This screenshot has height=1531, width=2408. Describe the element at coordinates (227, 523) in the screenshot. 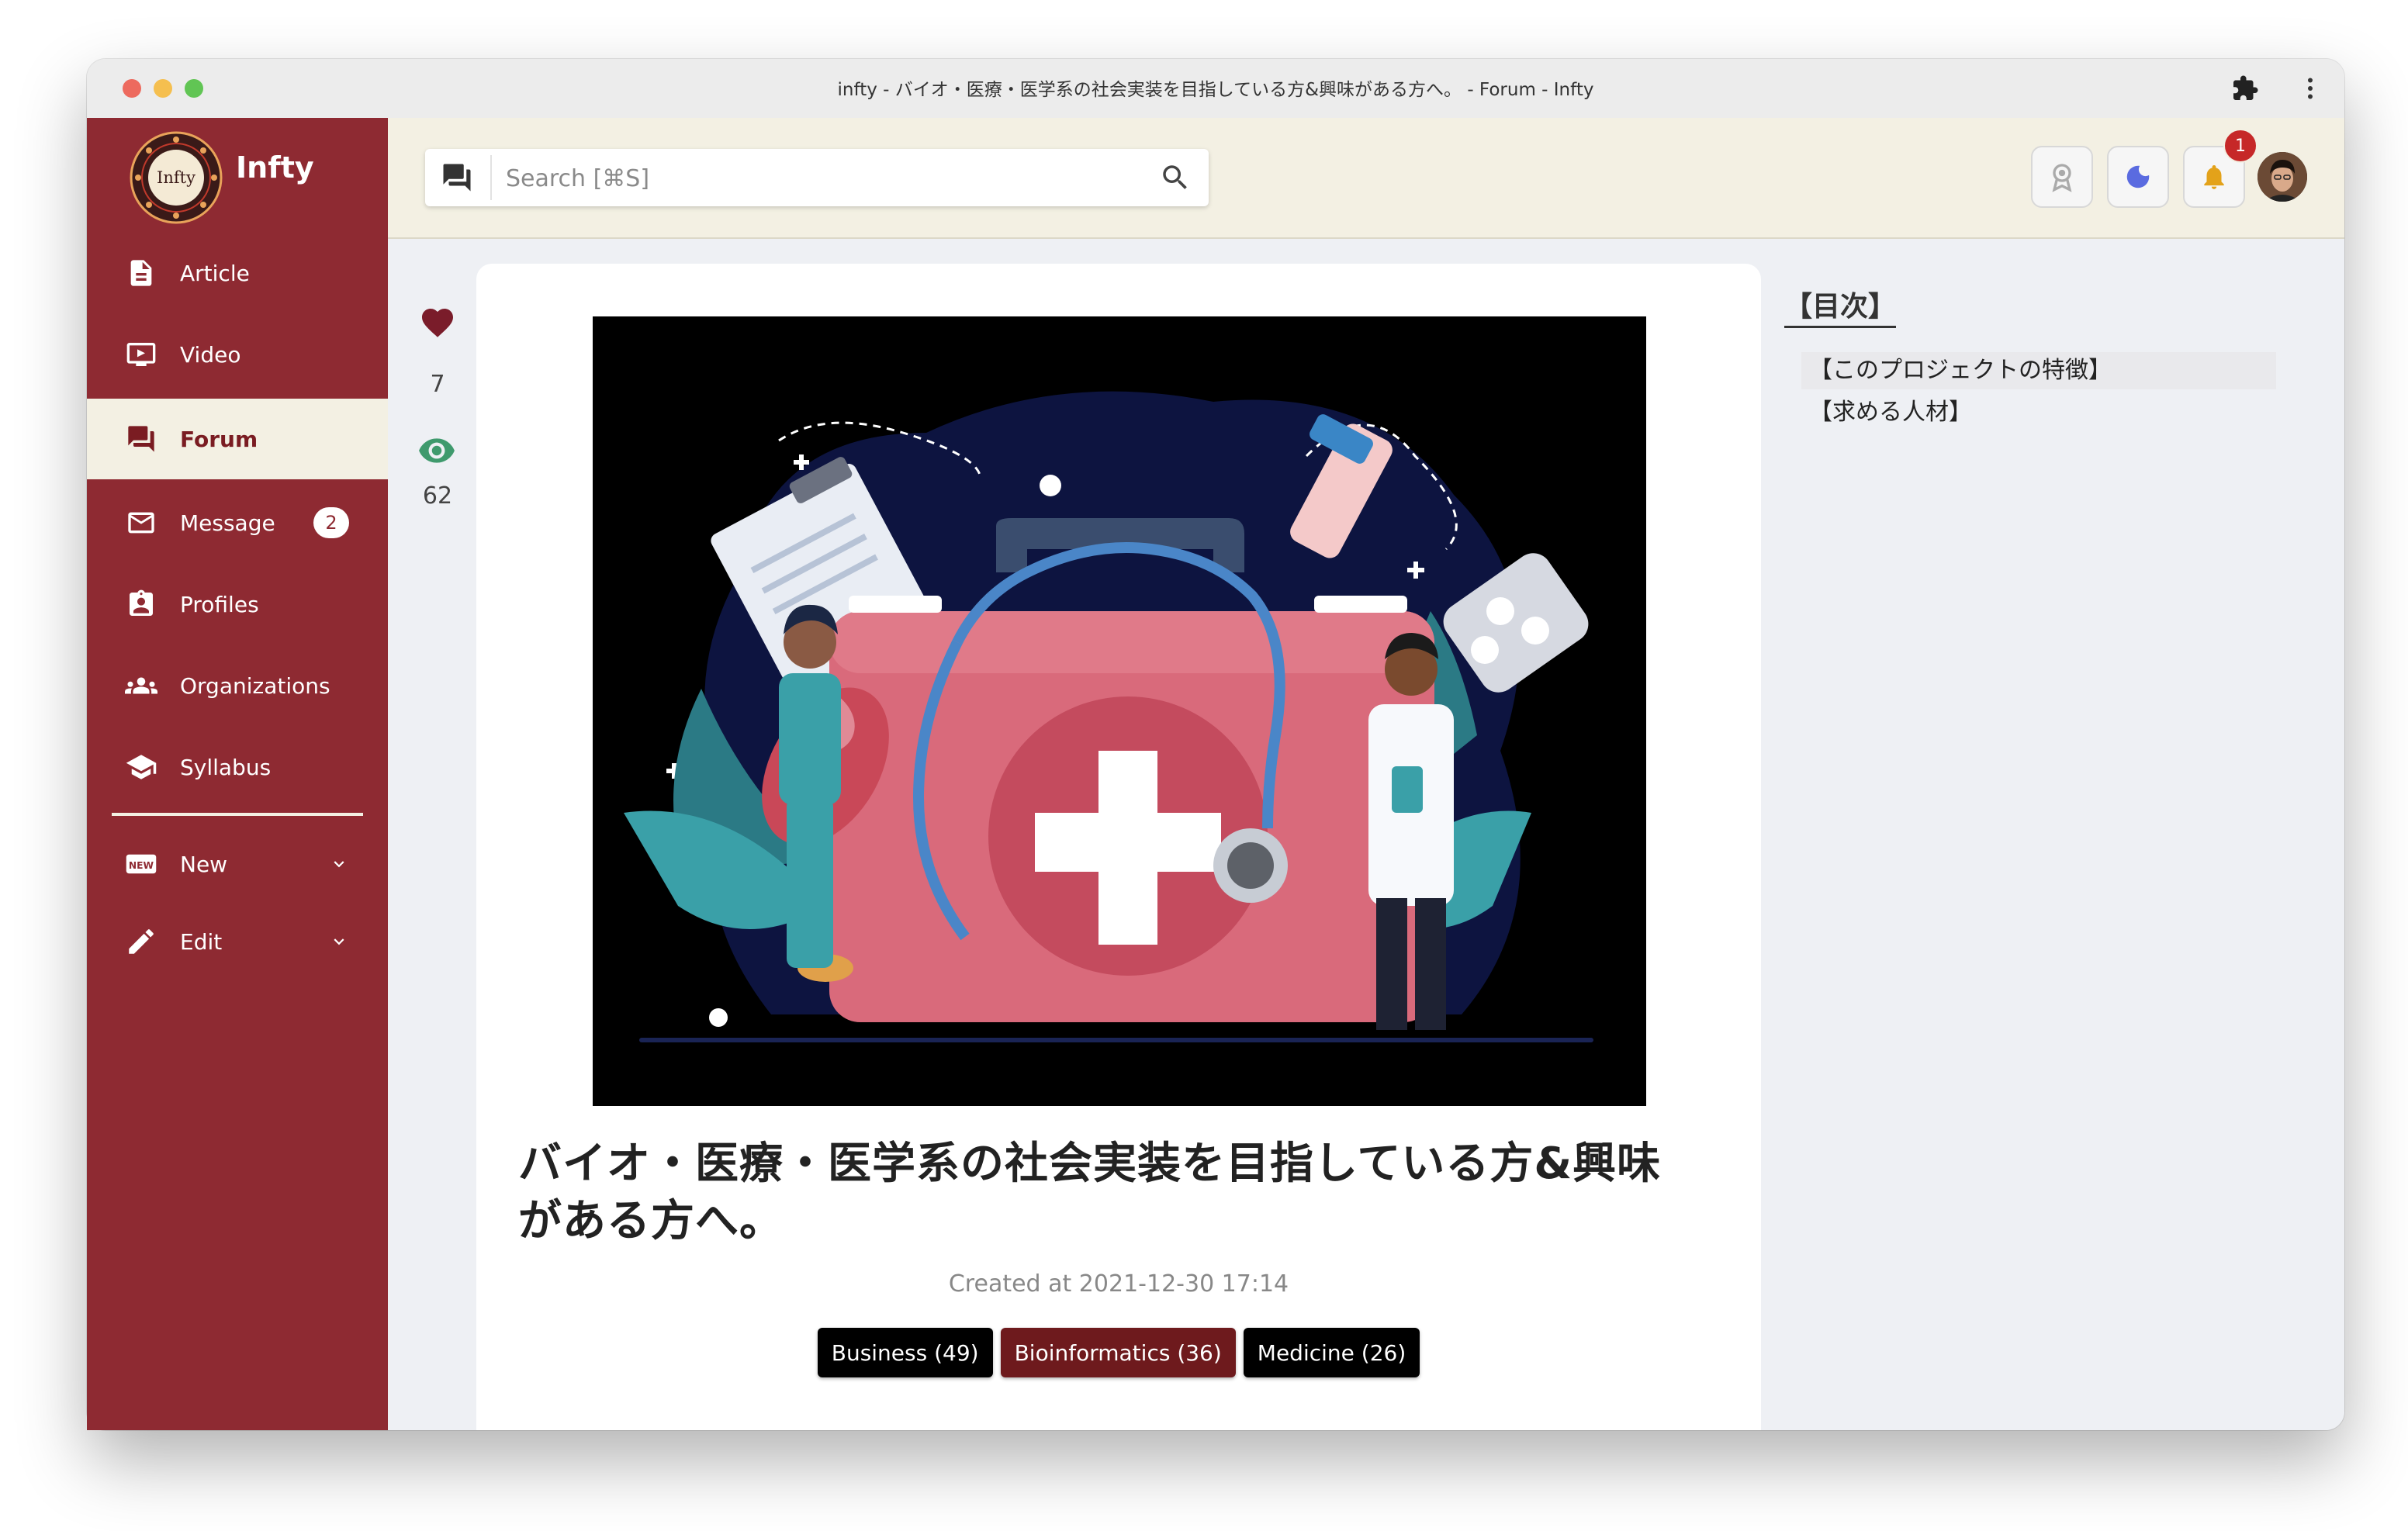

I see `sidebar-item-label: Message` at that location.